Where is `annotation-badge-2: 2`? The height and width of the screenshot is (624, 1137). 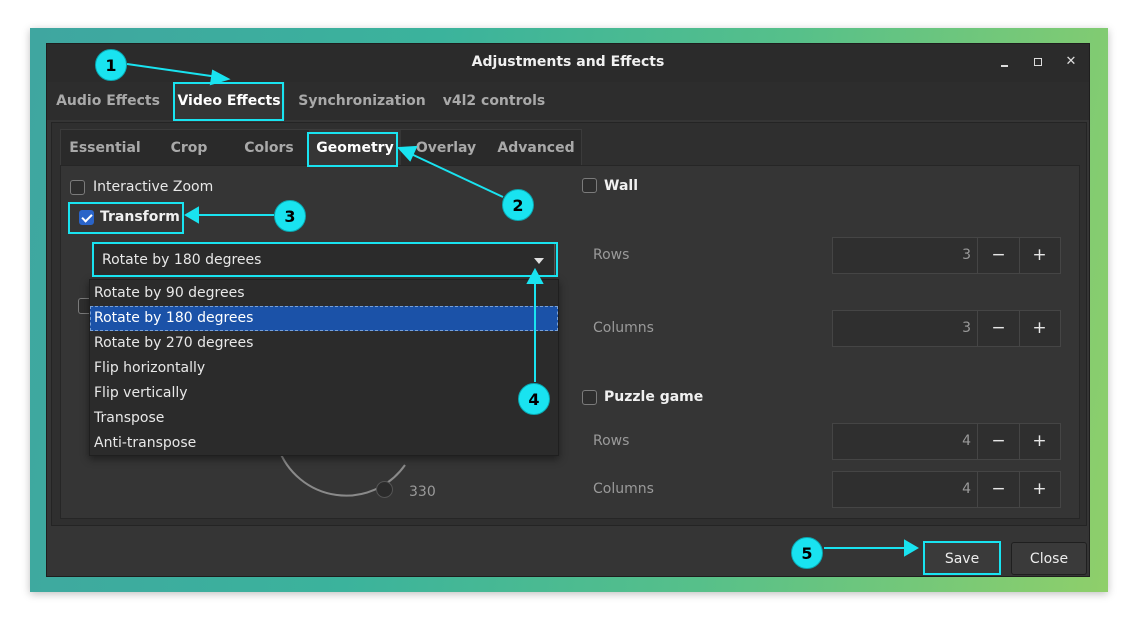 annotation-badge-2: 2 is located at coordinates (518, 205).